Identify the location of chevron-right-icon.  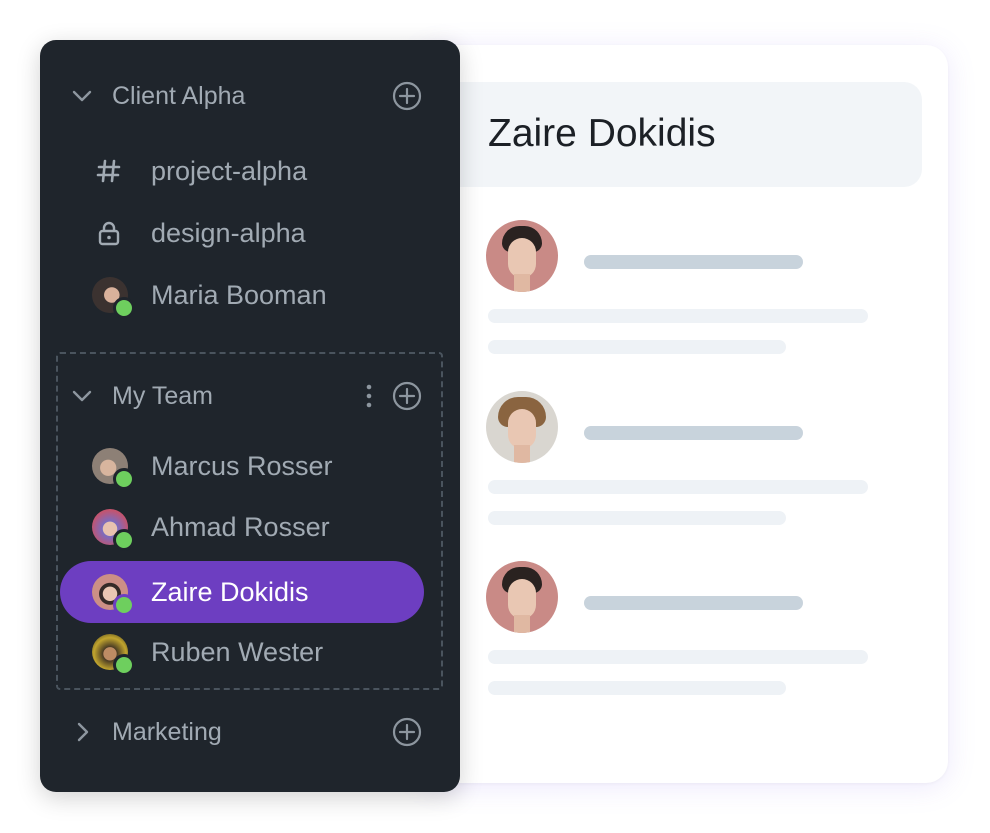
(82, 732).